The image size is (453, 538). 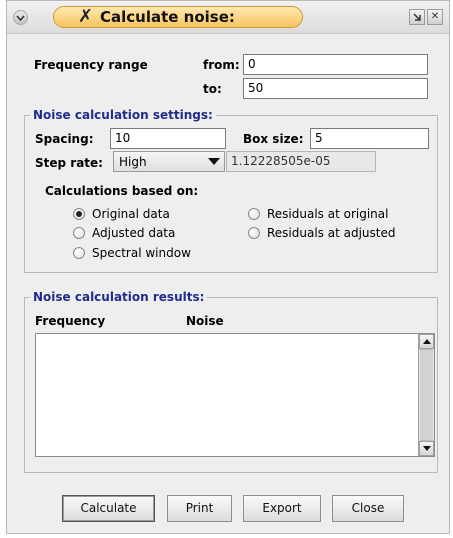 I want to click on radio-label: Original data, so click(x=131, y=214).